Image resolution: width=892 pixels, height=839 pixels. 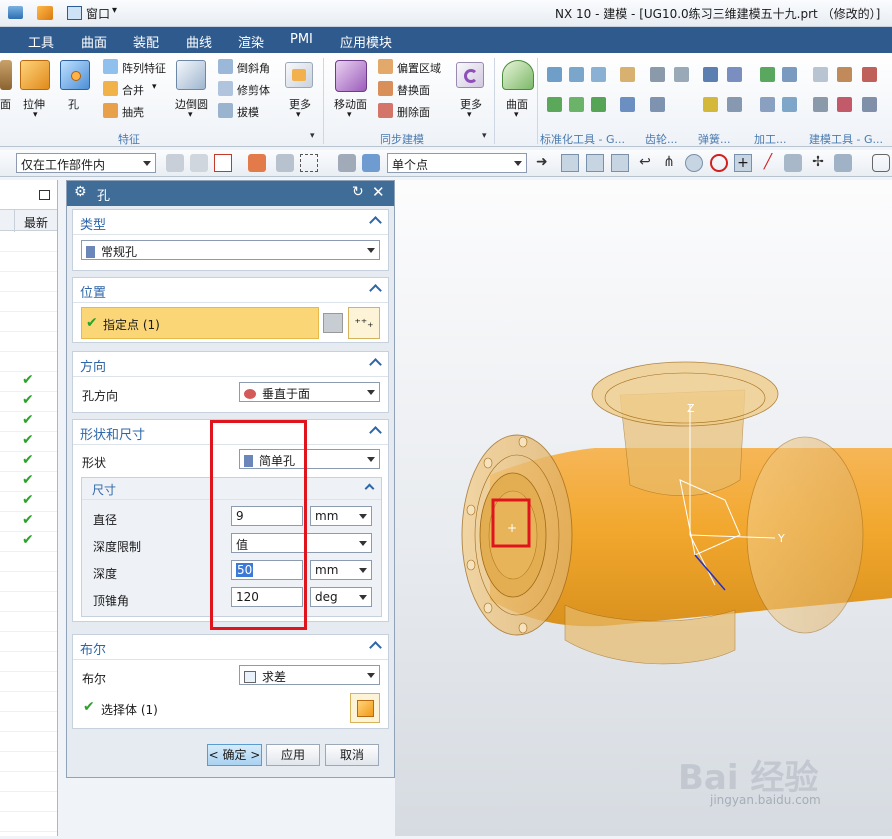 I want to click on select-body-icon, so click(x=365, y=708).